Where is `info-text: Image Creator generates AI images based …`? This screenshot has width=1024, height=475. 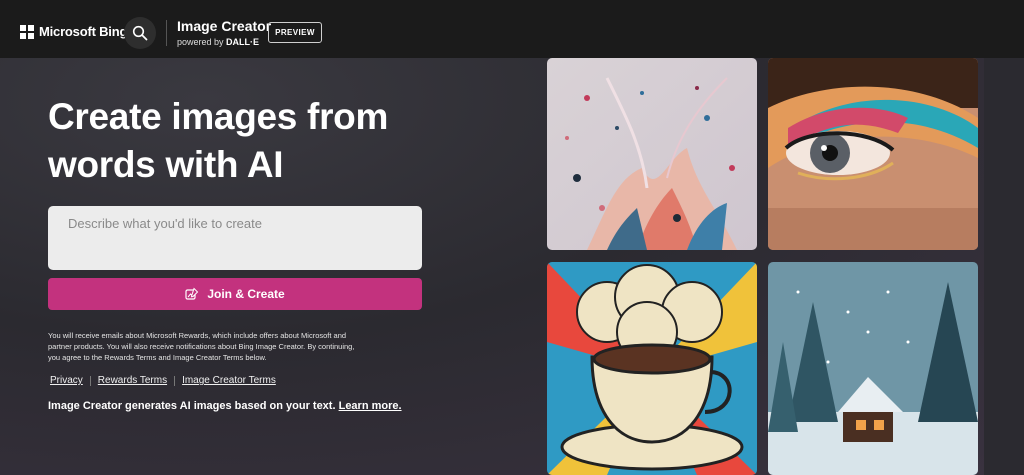
info-text: Image Creator generates AI images based … is located at coordinates (225, 406).